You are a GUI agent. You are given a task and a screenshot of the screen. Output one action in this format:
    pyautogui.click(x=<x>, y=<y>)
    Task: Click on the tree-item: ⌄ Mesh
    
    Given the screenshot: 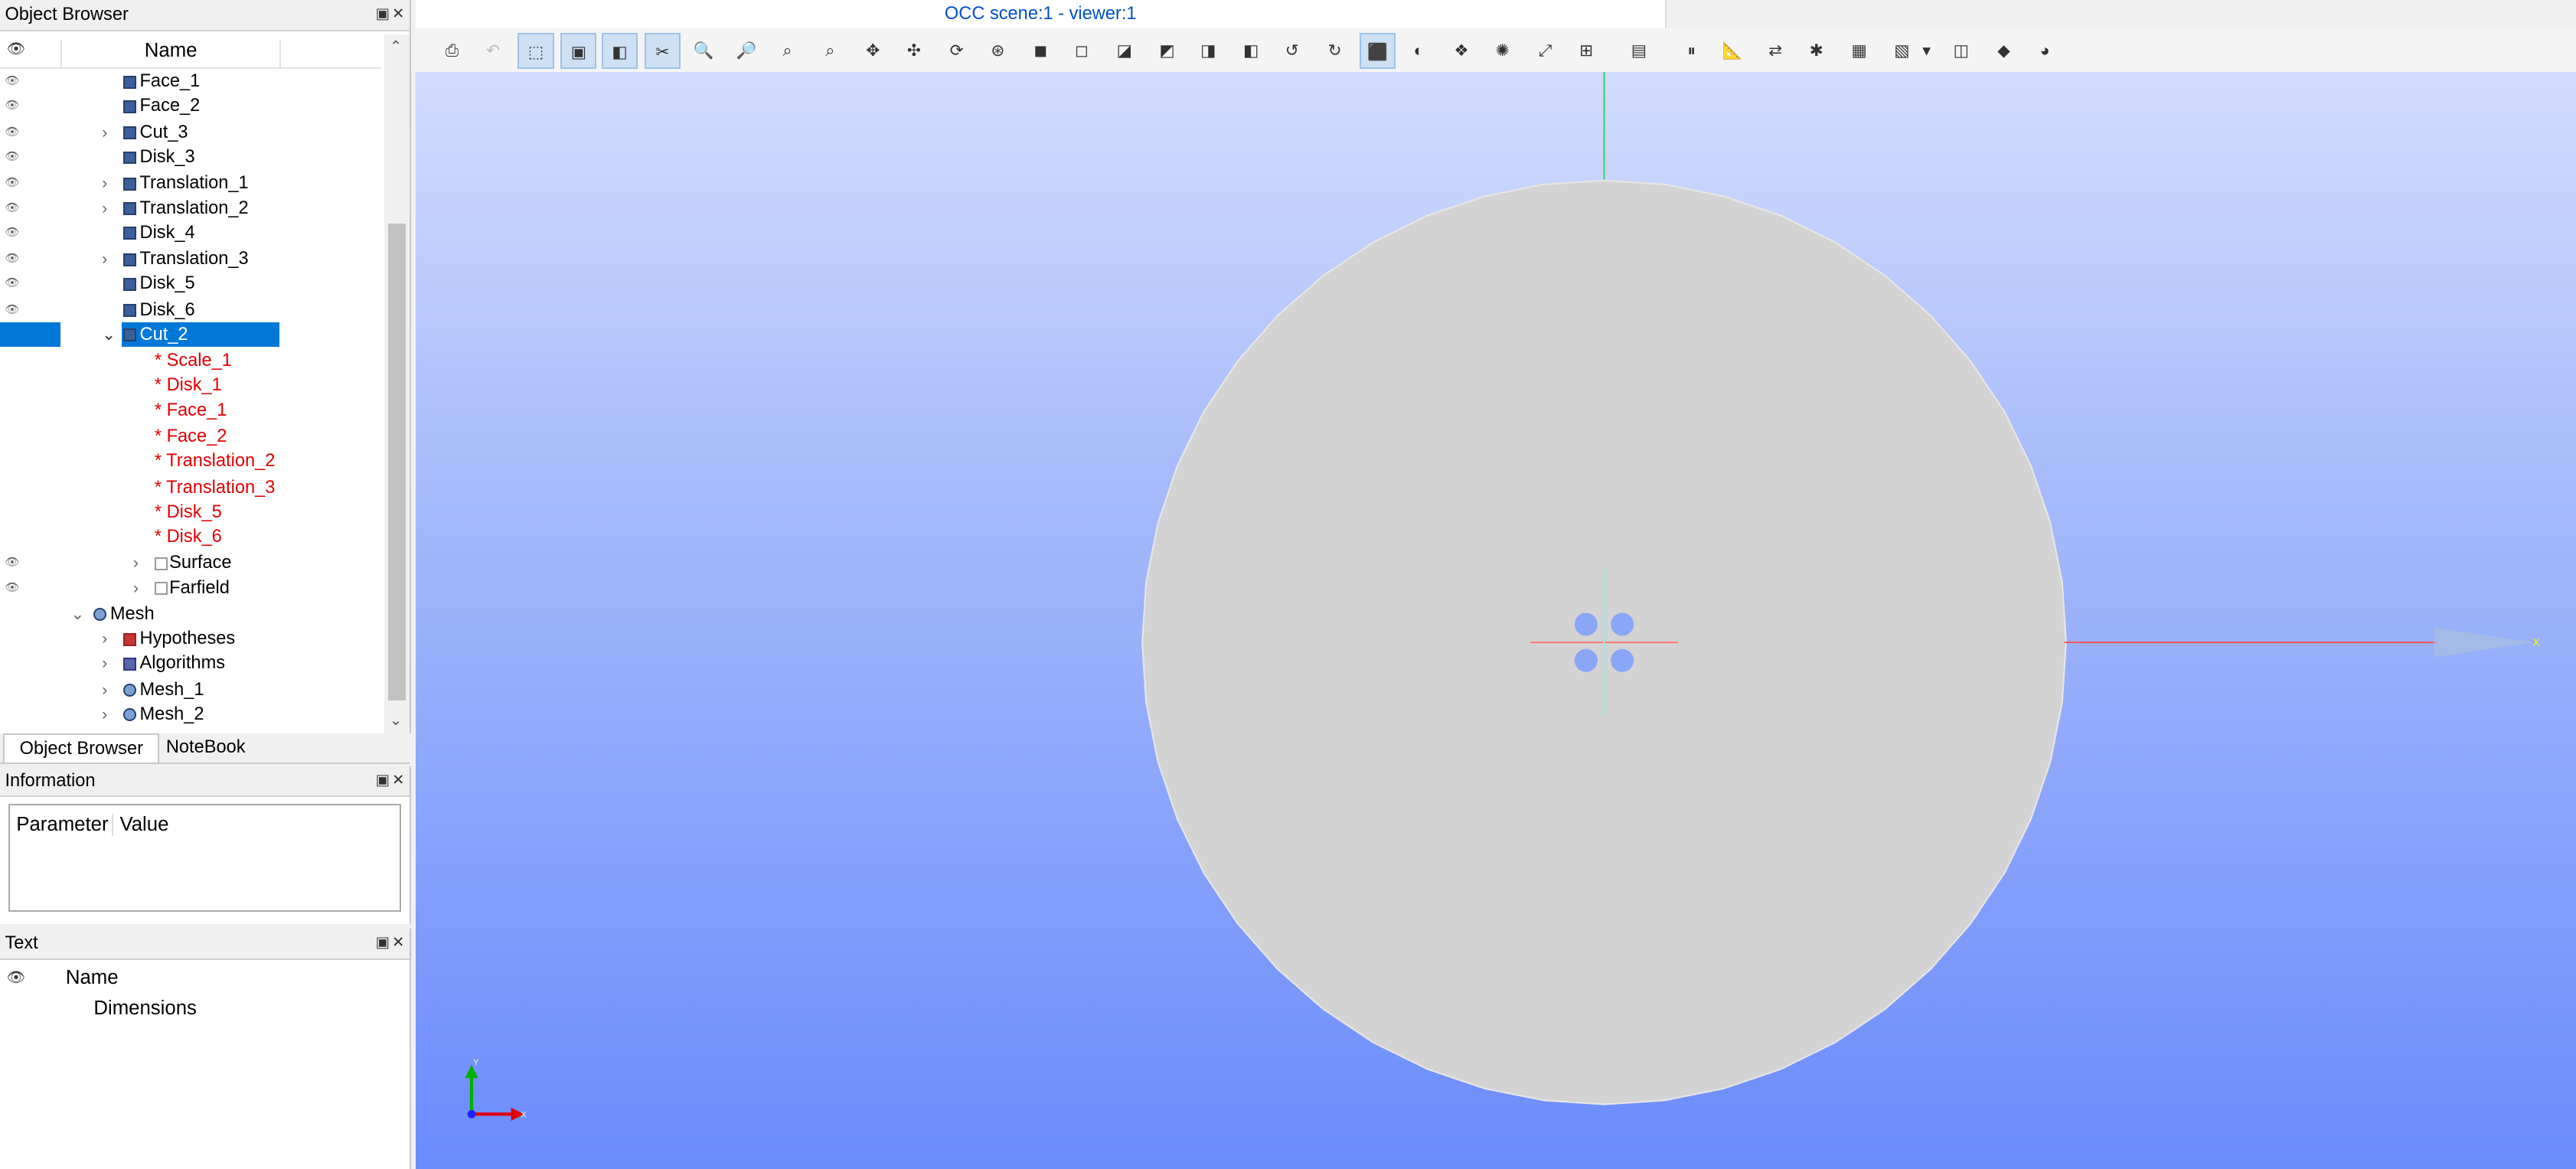 What is the action you would take?
    pyautogui.click(x=190, y=614)
    